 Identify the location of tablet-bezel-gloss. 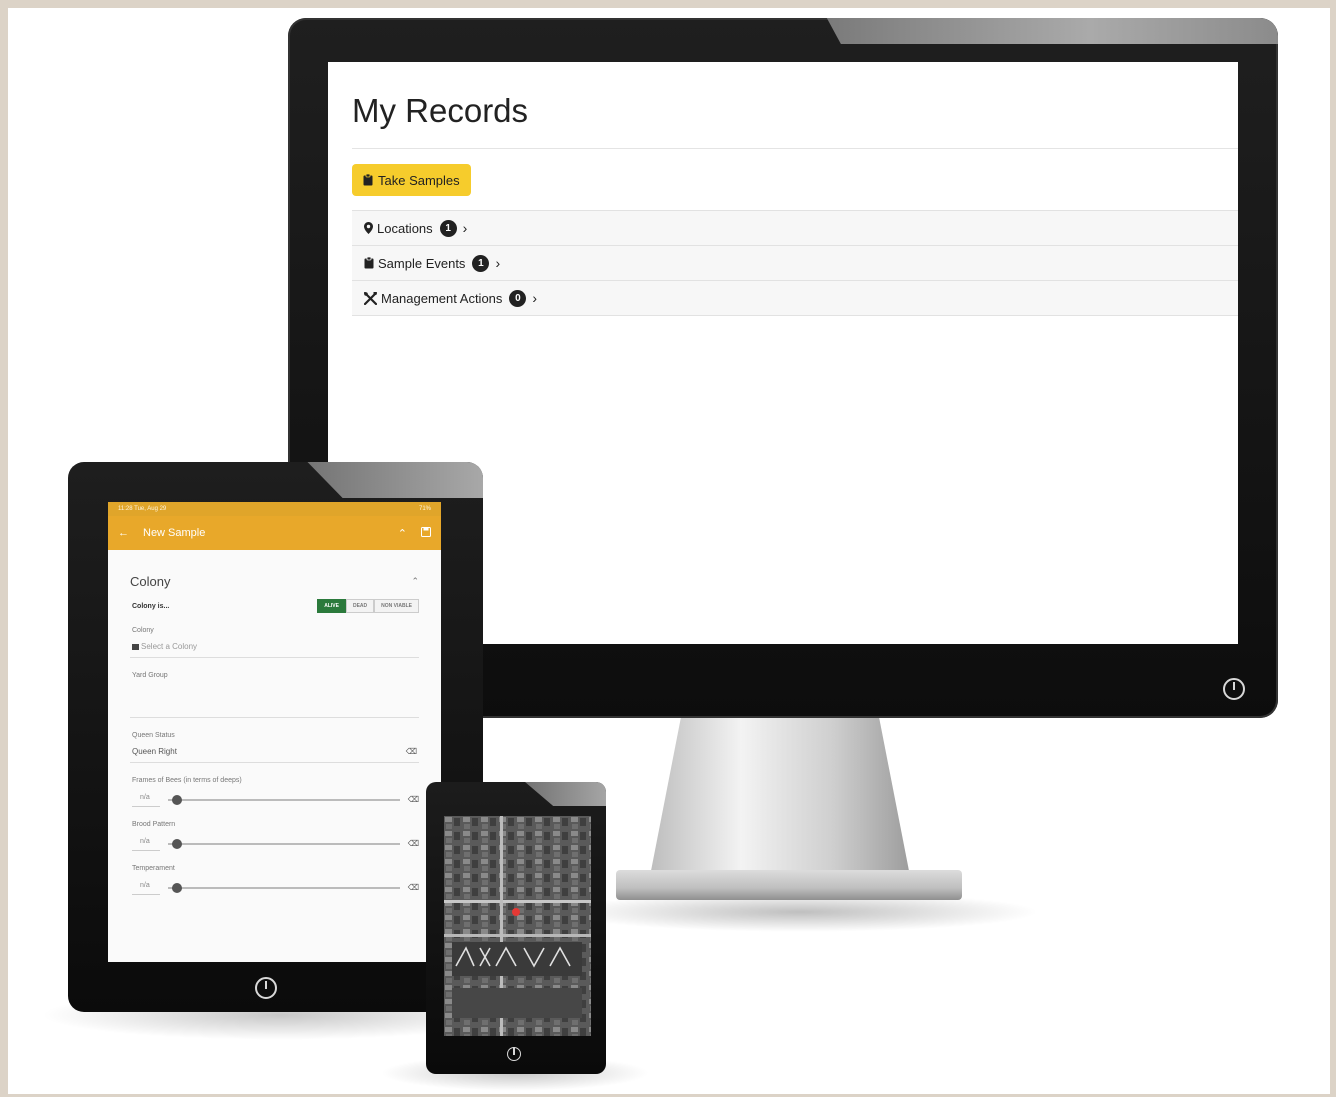
(395, 480).